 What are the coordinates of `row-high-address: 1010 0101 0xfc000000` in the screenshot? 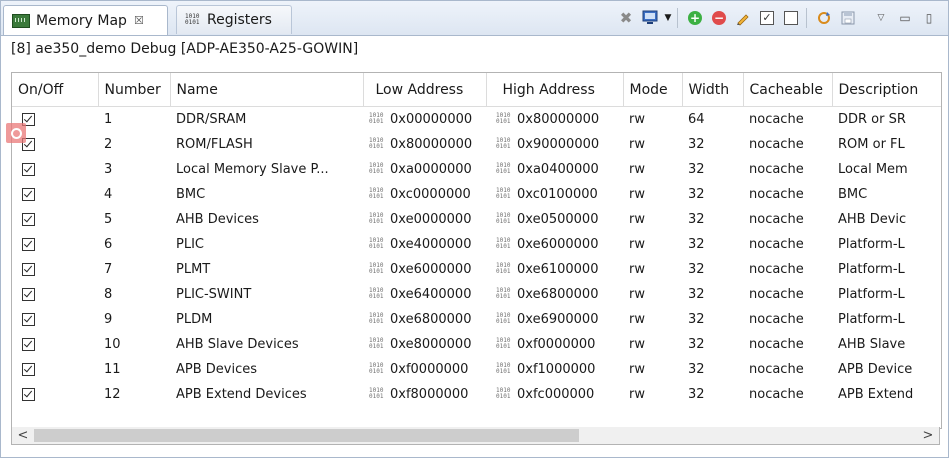 It's located at (554, 394).